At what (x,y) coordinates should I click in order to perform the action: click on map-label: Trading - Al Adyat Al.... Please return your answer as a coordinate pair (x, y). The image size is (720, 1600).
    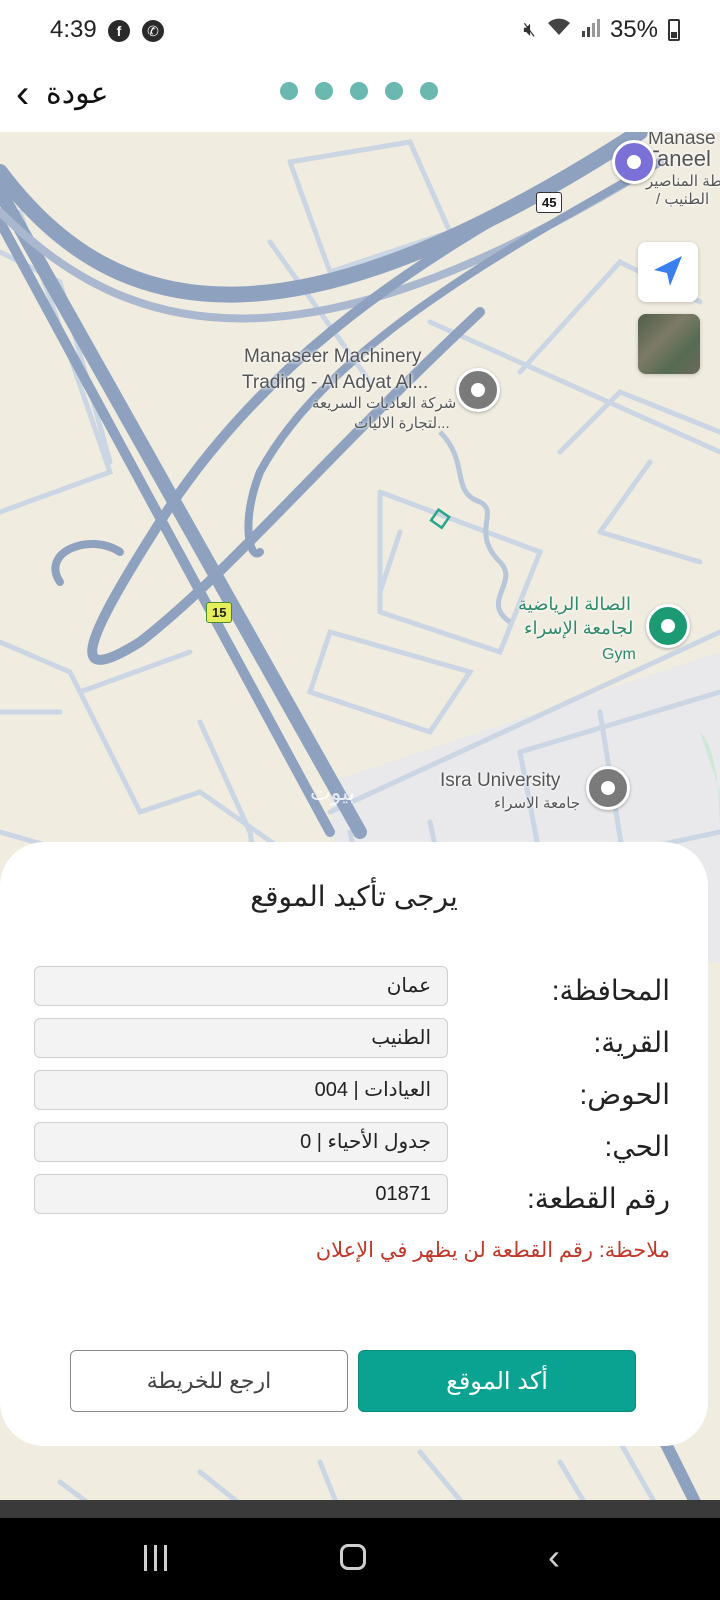
    Looking at the image, I should click on (335, 382).